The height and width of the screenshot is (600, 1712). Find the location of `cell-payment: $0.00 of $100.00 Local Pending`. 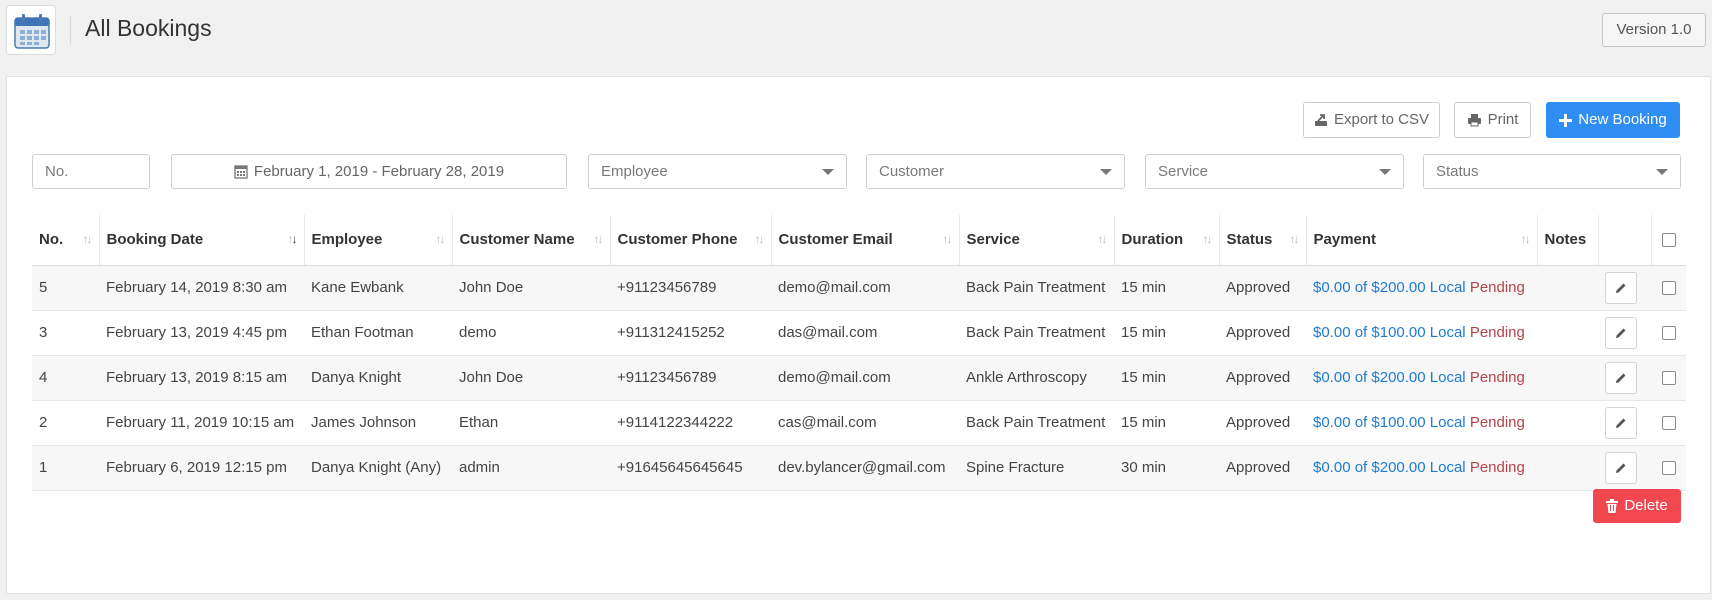

cell-payment: $0.00 of $100.00 Local Pending is located at coordinates (1421, 333).